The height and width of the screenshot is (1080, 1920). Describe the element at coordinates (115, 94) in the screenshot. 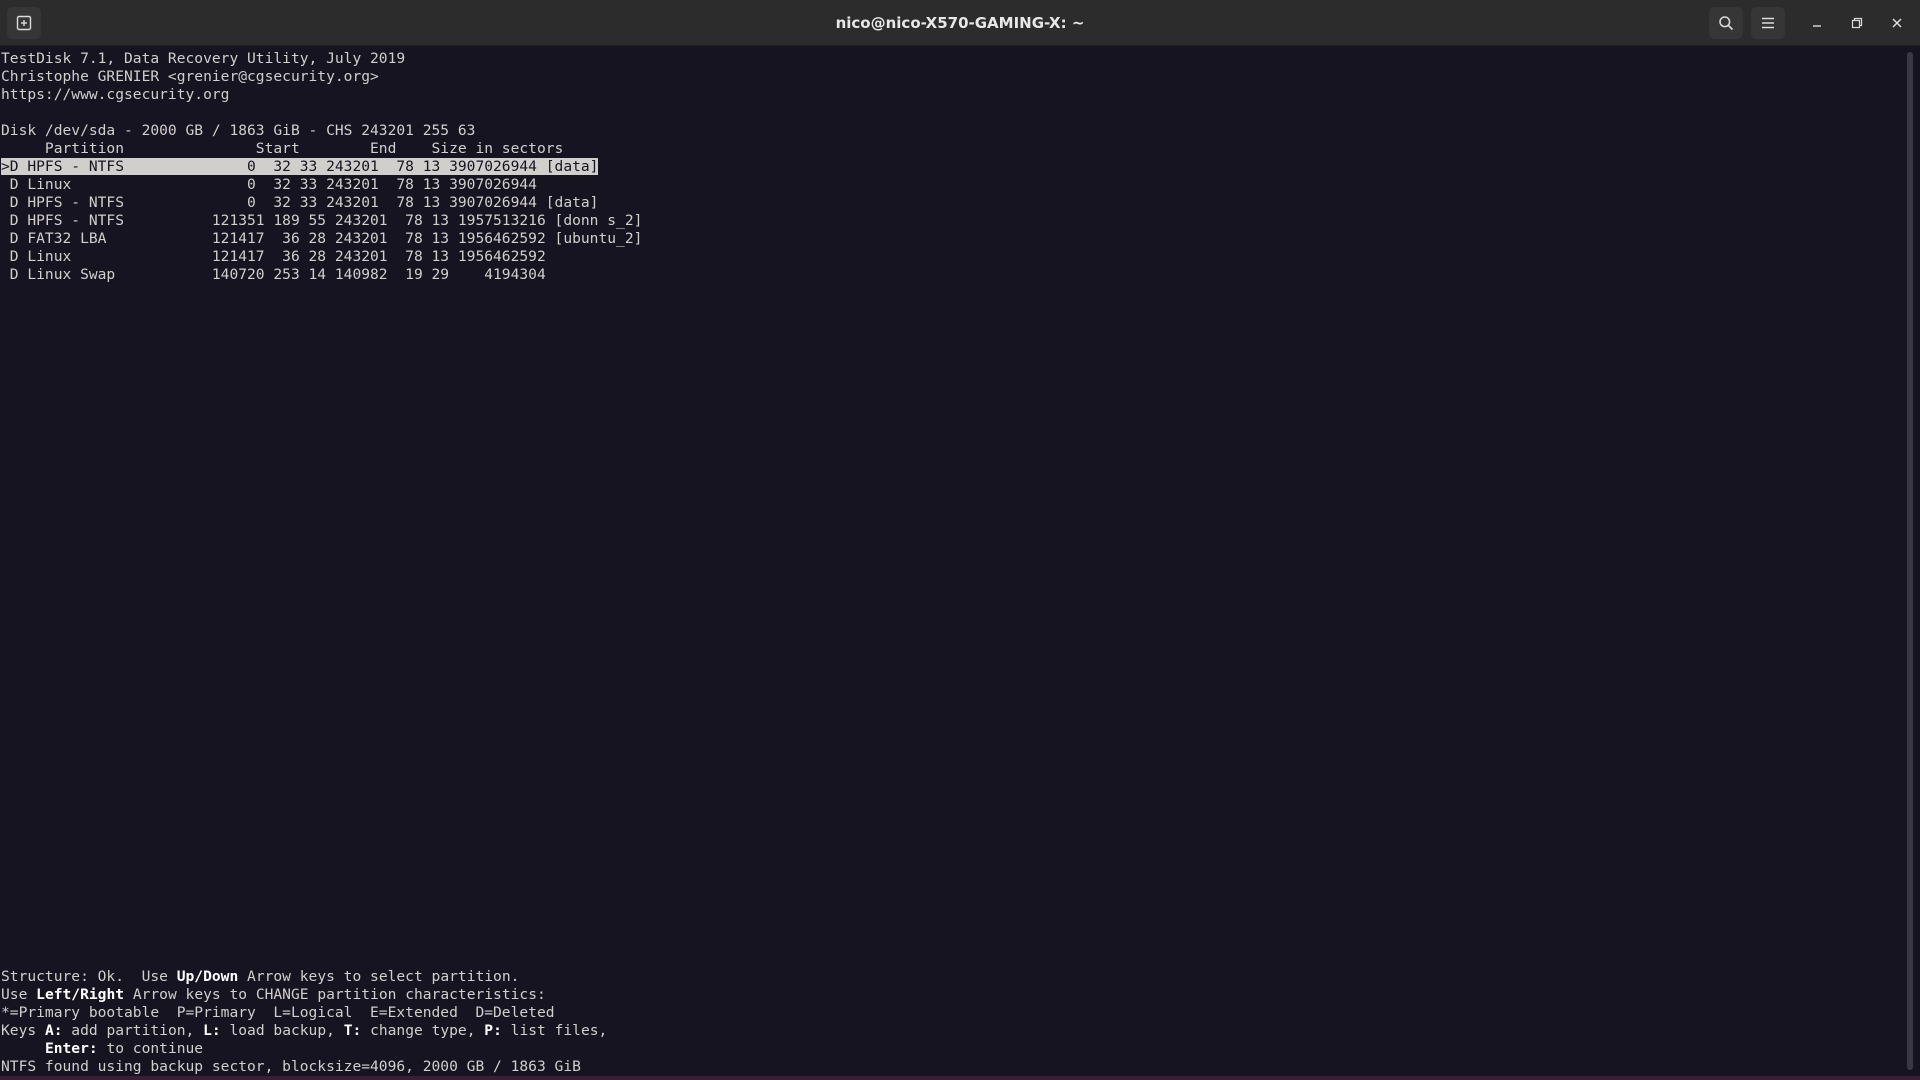

I see `header-line-url: https://www.cgsecurity.org` at that location.